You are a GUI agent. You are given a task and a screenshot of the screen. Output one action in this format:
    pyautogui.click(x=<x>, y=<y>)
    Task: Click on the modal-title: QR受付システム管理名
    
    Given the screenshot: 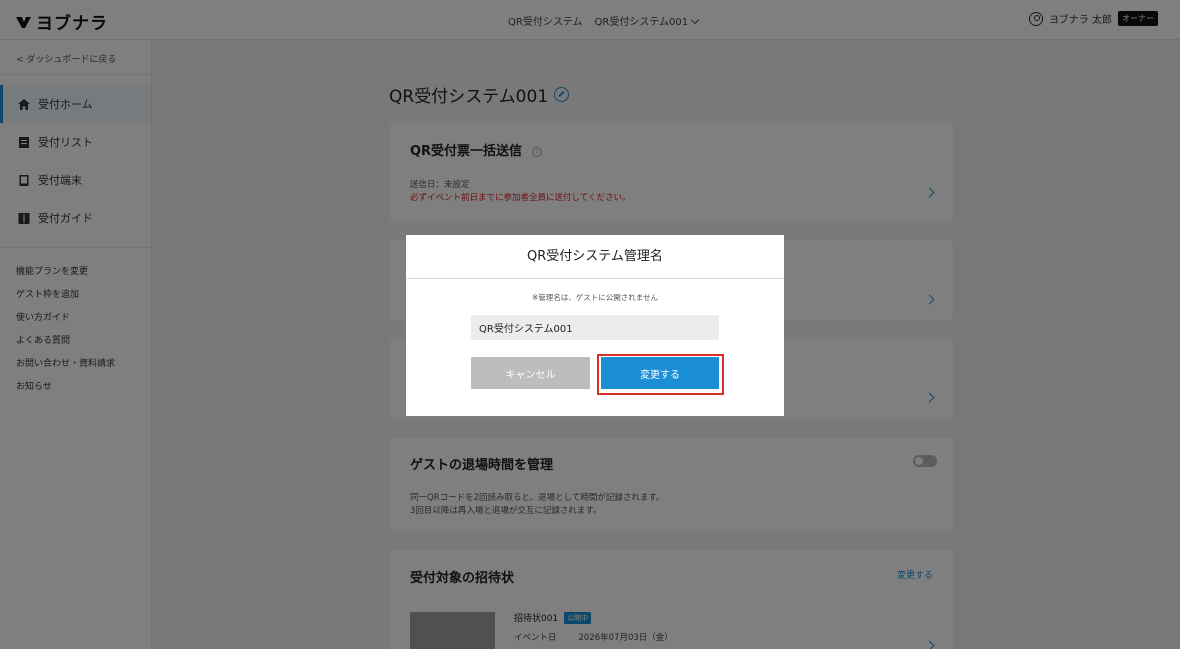 What is the action you would take?
    pyautogui.click(x=595, y=257)
    